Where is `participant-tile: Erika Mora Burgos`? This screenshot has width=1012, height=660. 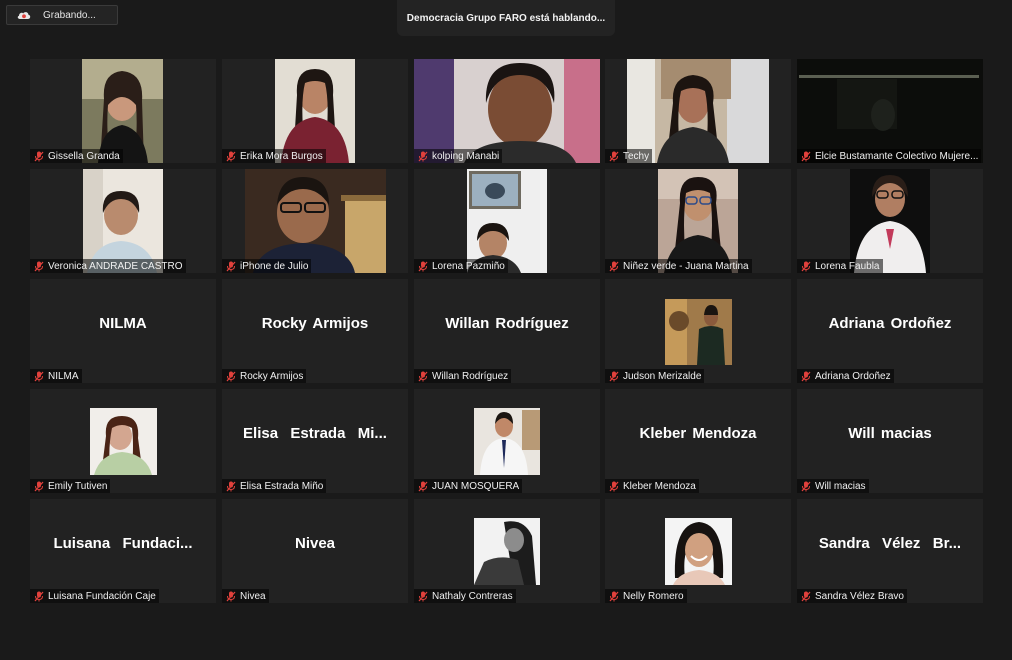
participant-tile: Erika Mora Burgos is located at coordinates (315, 111).